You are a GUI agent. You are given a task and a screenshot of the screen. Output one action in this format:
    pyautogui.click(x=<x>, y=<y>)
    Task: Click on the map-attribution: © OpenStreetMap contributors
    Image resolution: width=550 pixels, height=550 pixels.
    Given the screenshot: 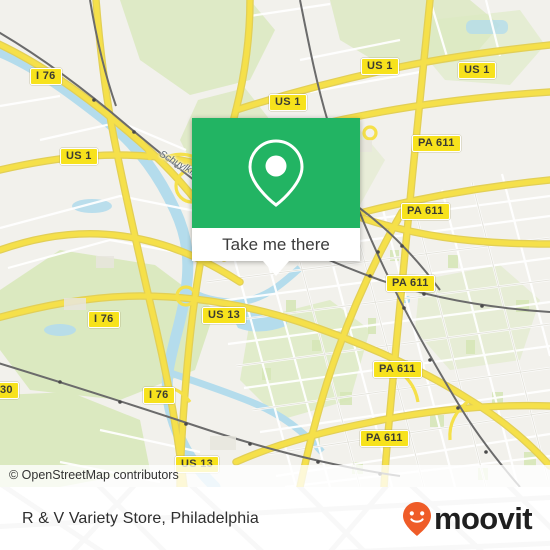 What is the action you would take?
    pyautogui.click(x=275, y=476)
    